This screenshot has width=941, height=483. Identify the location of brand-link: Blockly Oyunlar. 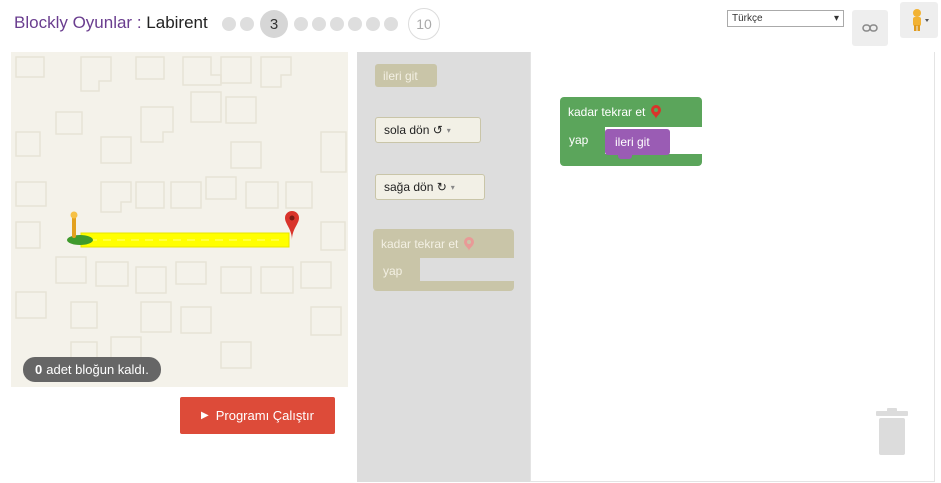
(73, 22).